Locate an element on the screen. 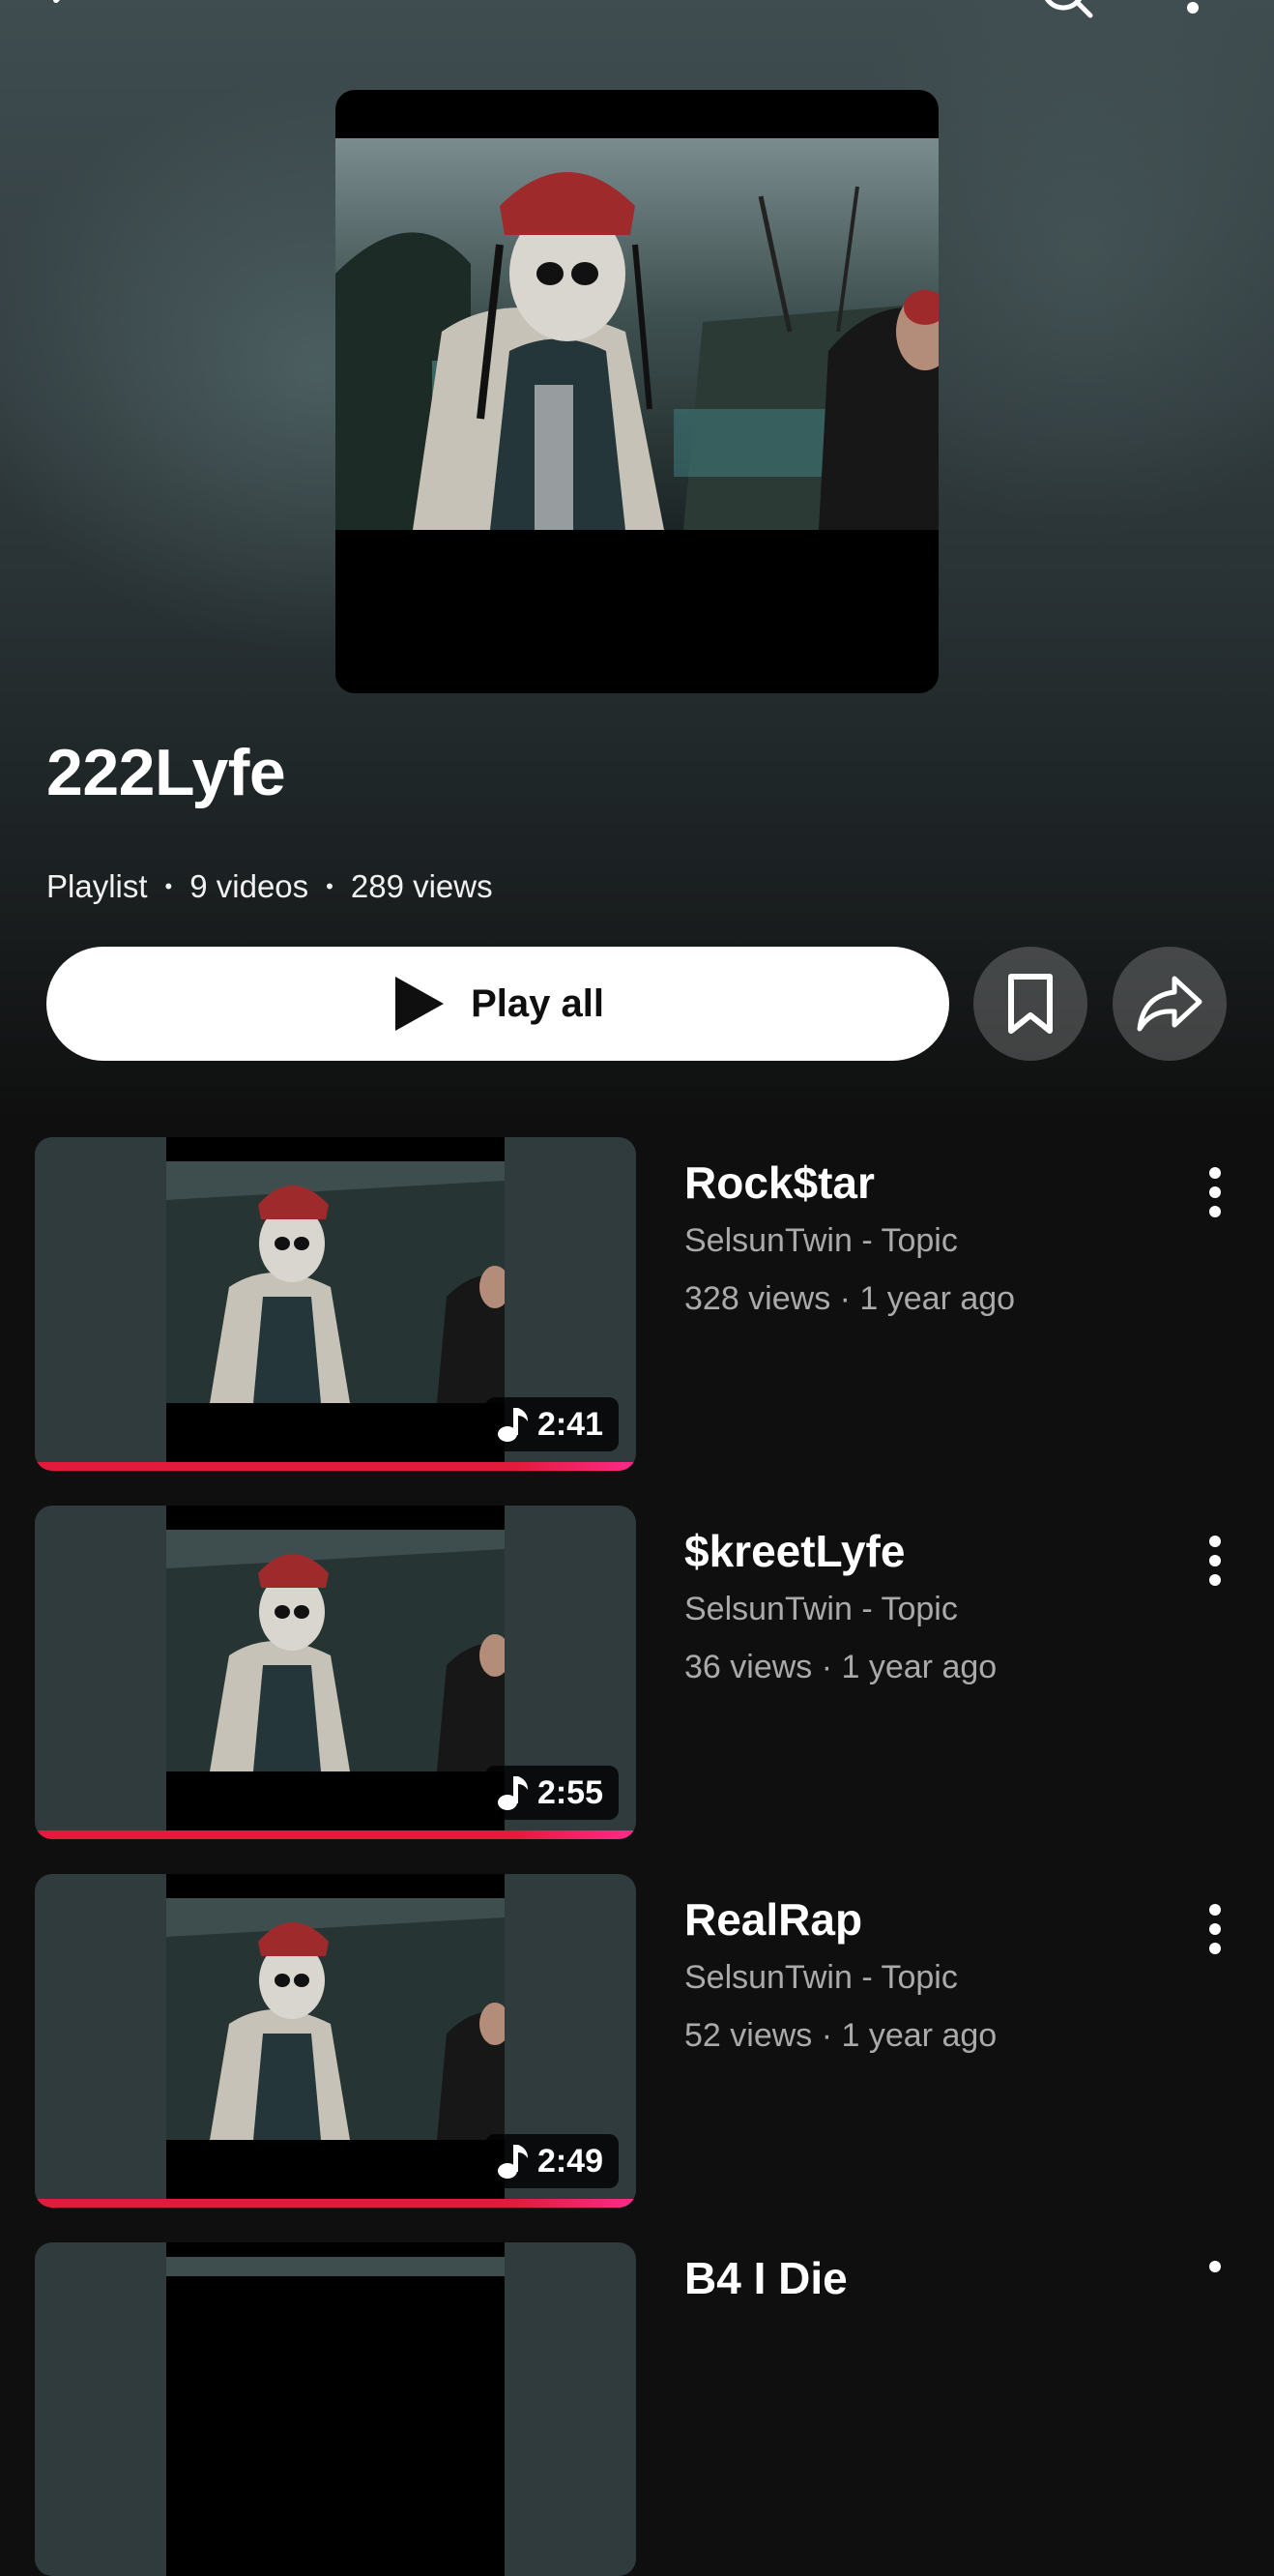 This screenshot has width=1274, height=2576. cover-artwork is located at coordinates (637, 334).